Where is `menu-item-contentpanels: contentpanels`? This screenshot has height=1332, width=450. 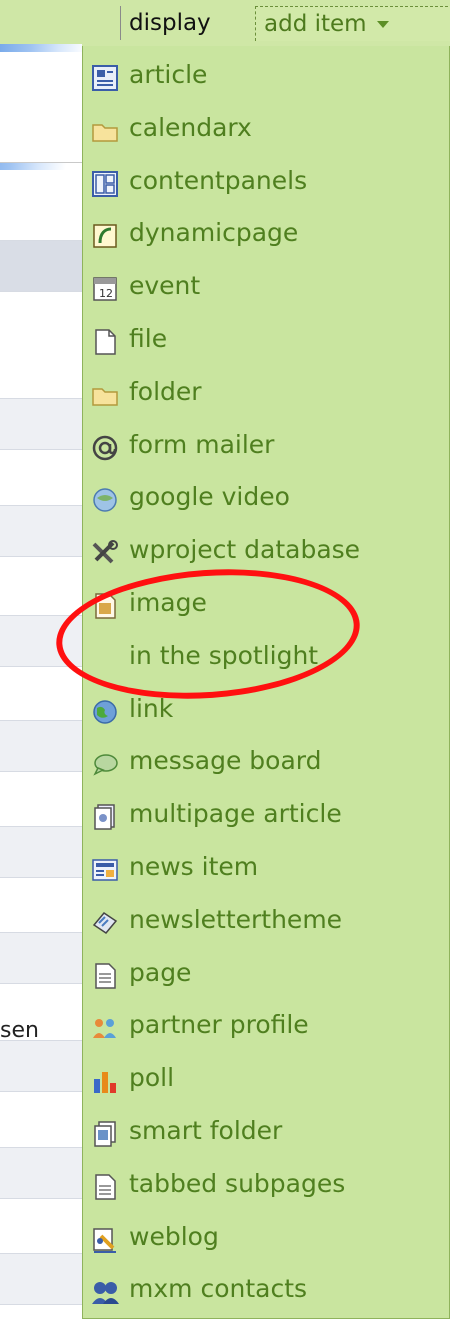 menu-item-contentpanels: contentpanels is located at coordinates (266, 181).